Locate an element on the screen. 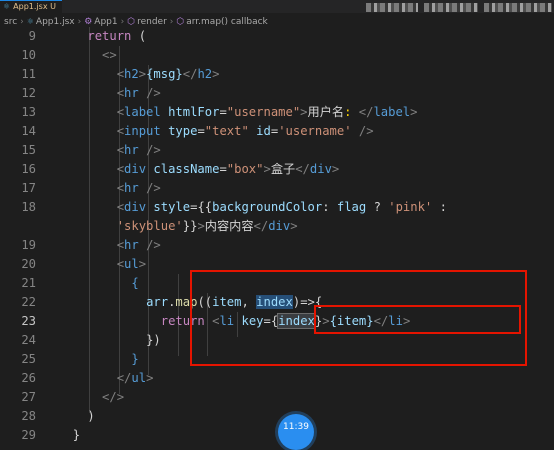  code-token: } is located at coordinates (135, 359).